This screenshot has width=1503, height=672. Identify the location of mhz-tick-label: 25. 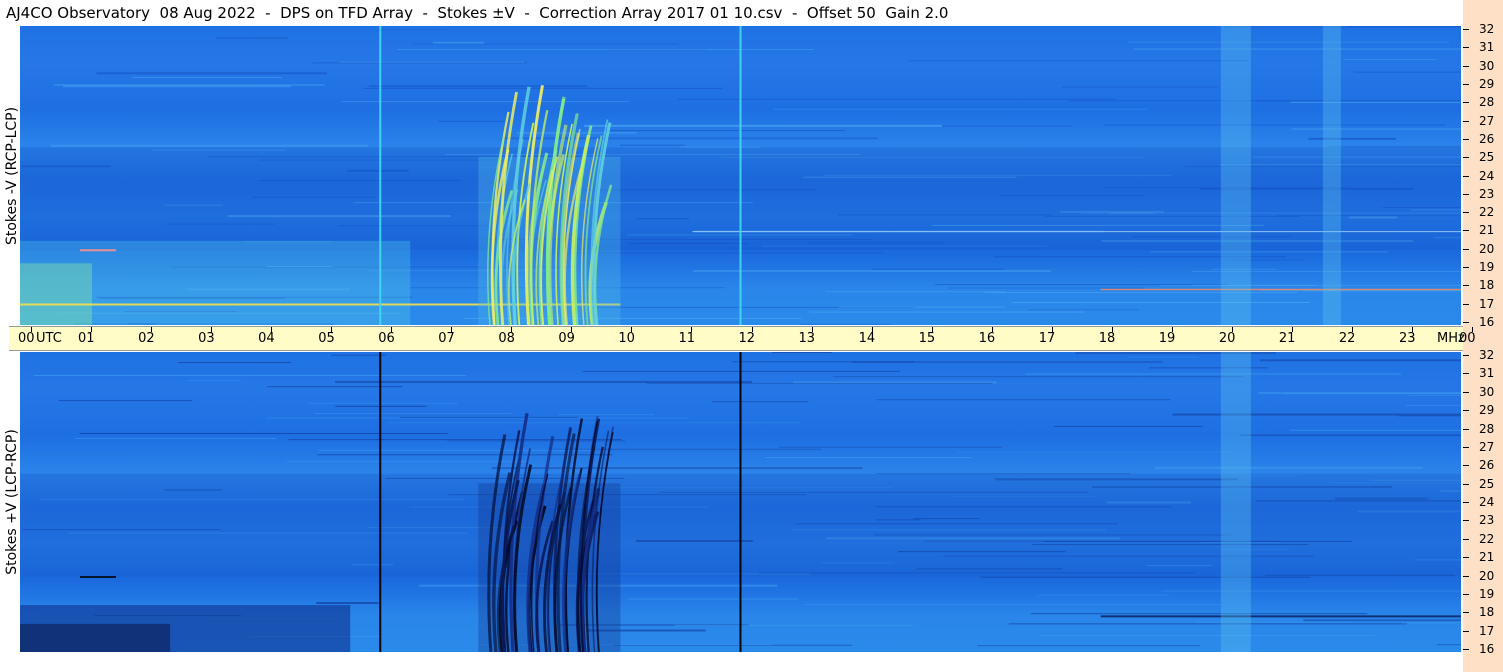
(1487, 157).